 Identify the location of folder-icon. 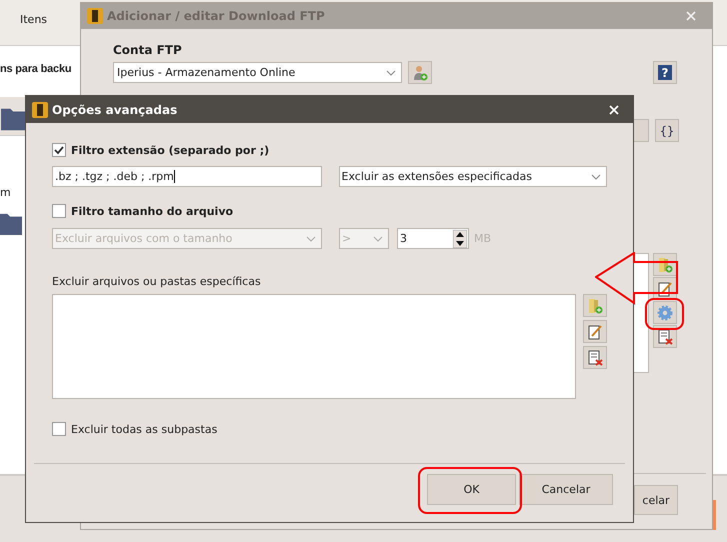
(11, 224).